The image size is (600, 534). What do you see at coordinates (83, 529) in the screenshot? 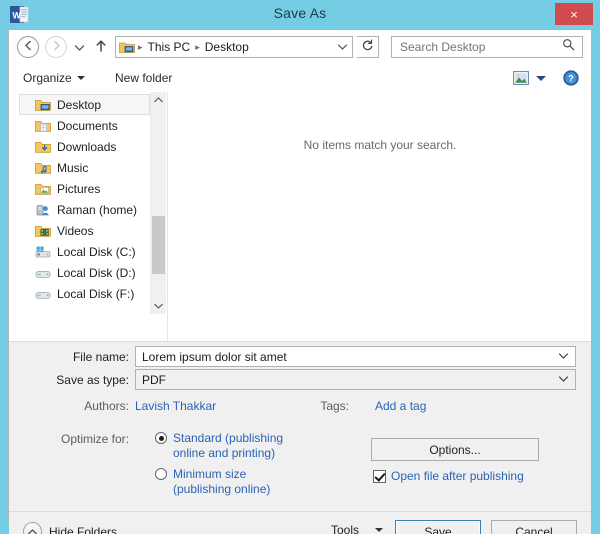
I see `hide-folders-label: Hide Folders` at bounding box center [83, 529].